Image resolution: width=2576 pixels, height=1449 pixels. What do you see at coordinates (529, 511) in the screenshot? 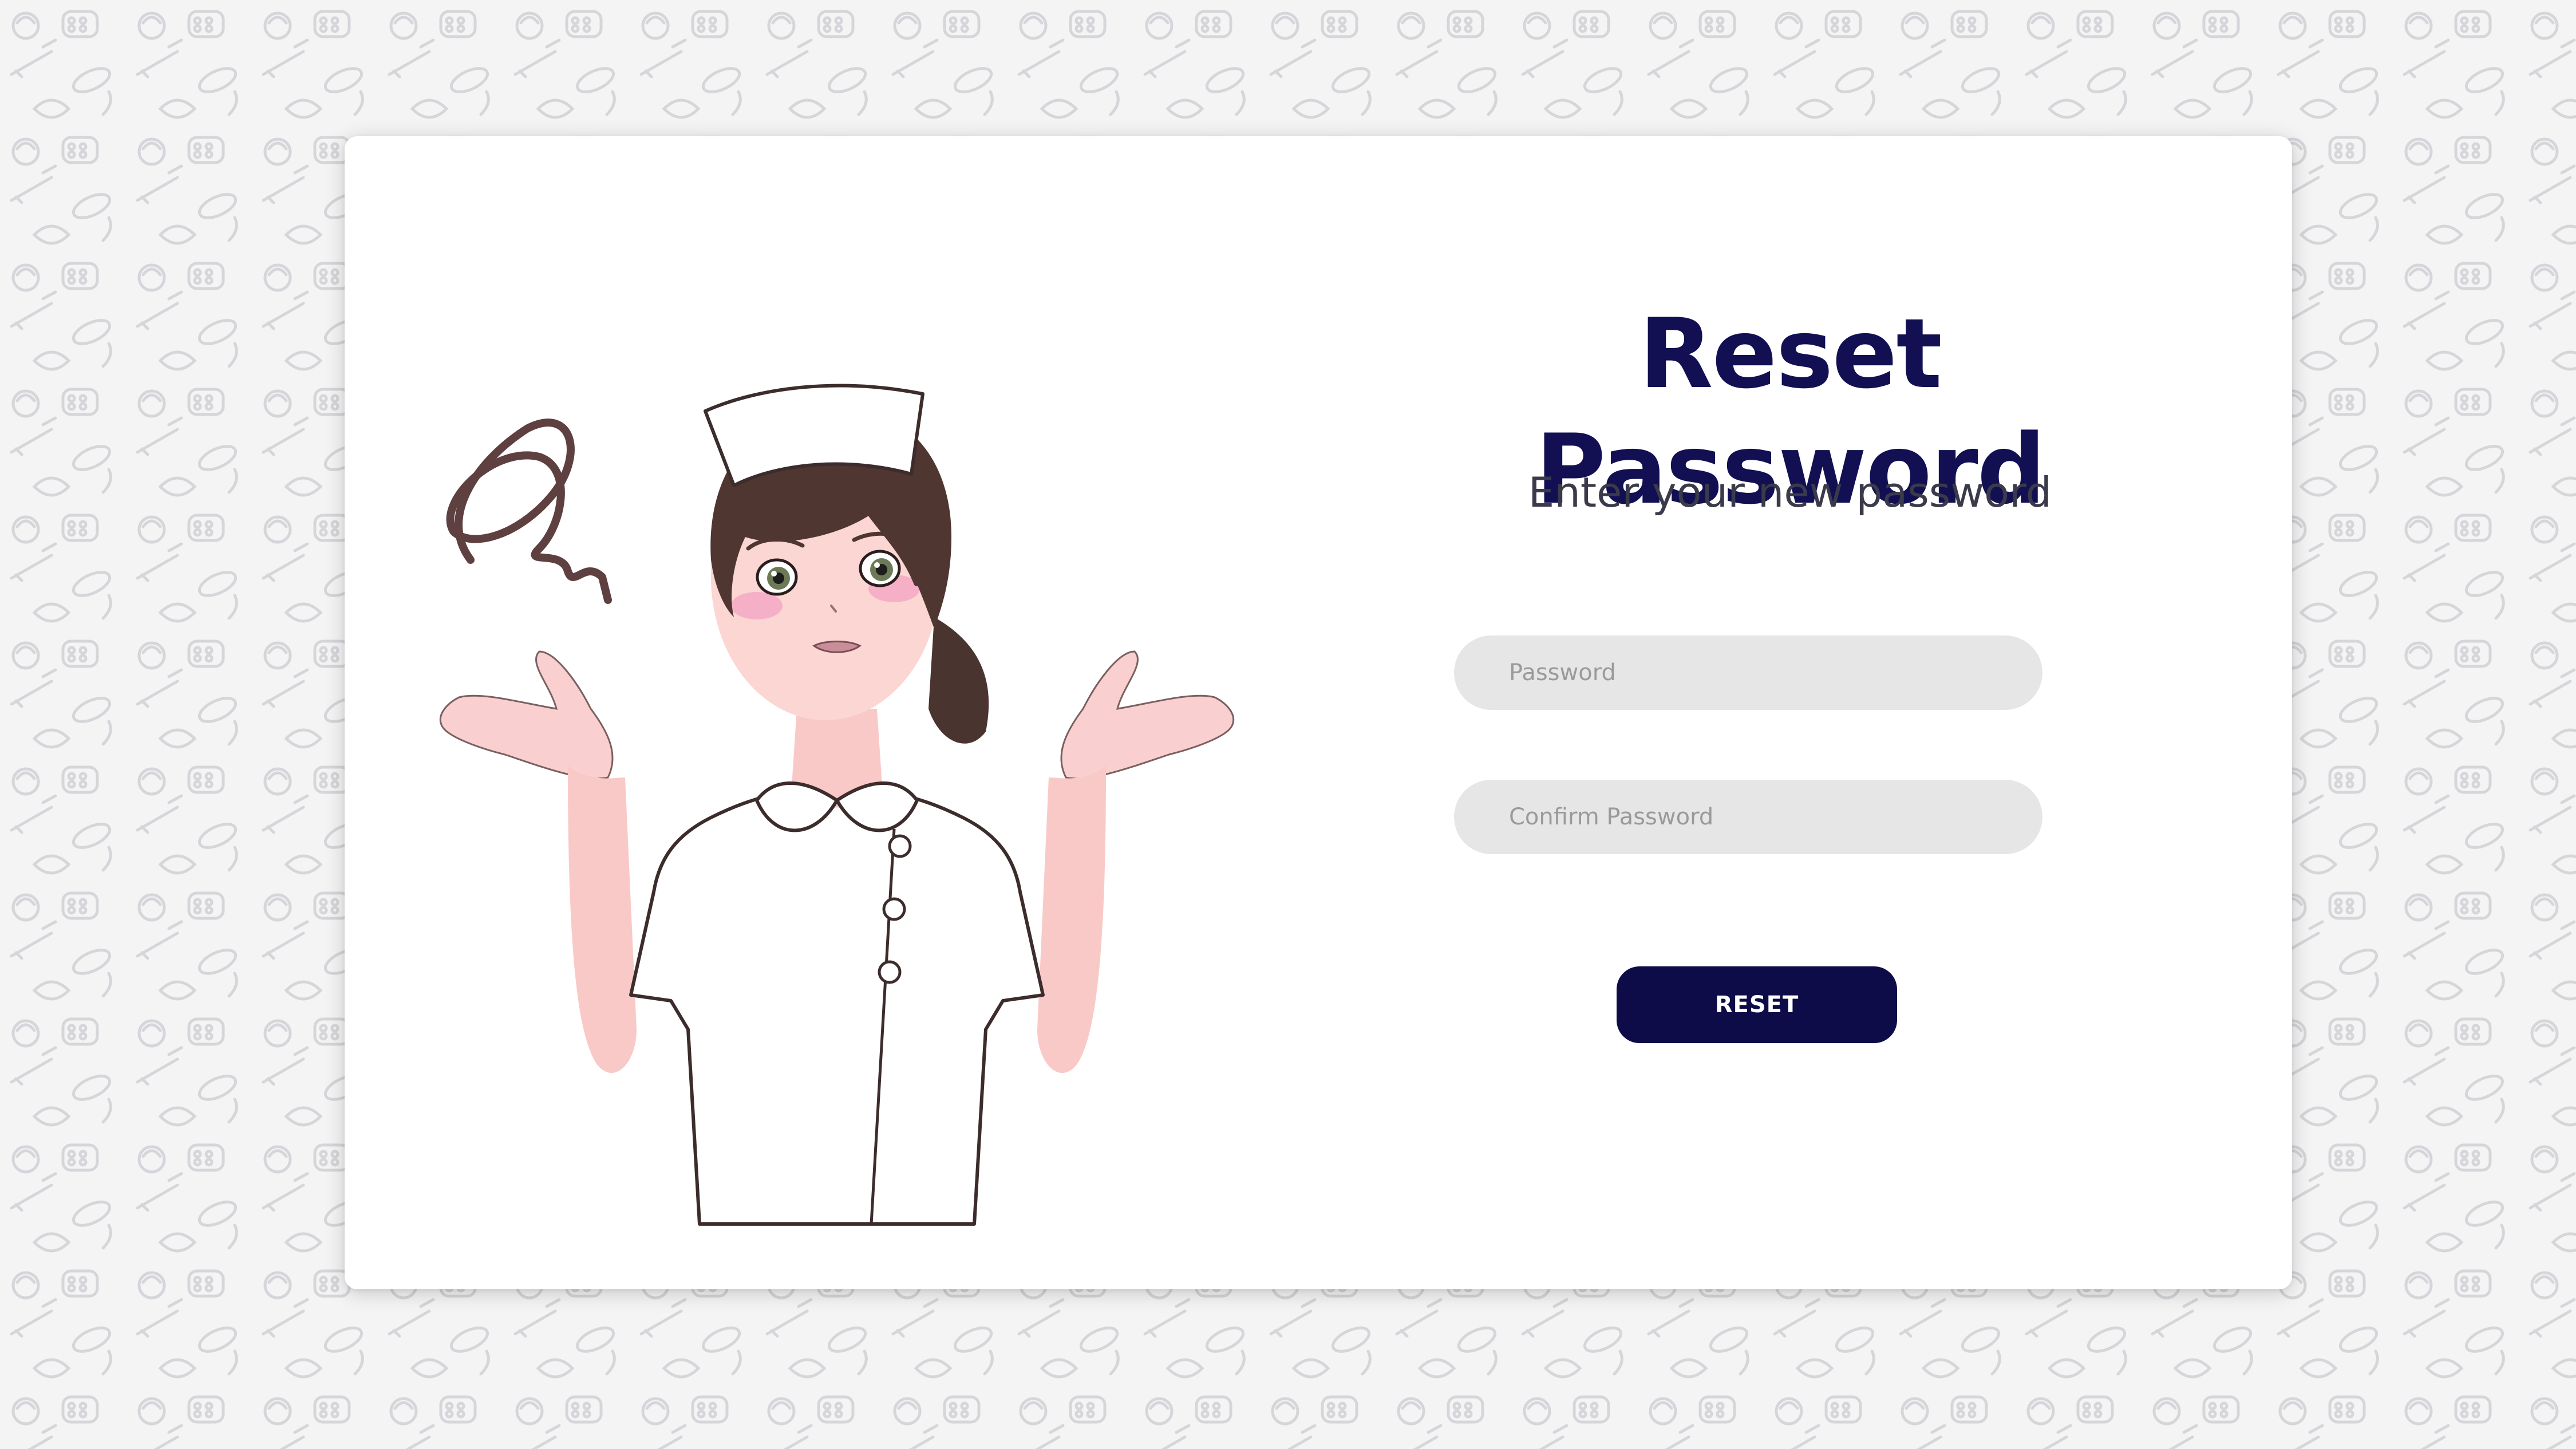
I see `confusion-scribble-icon` at bounding box center [529, 511].